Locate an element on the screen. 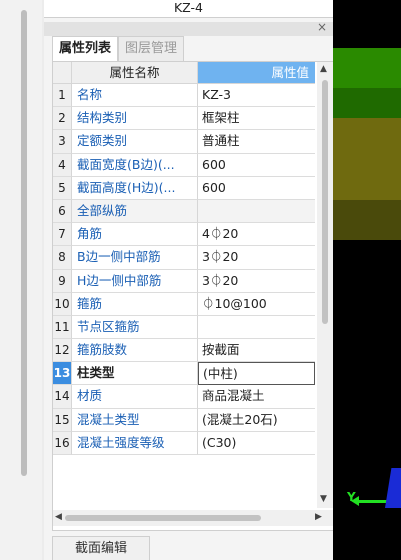 Image resolution: width=401 pixels, height=560 pixels. row-number: 6 is located at coordinates (62, 211).